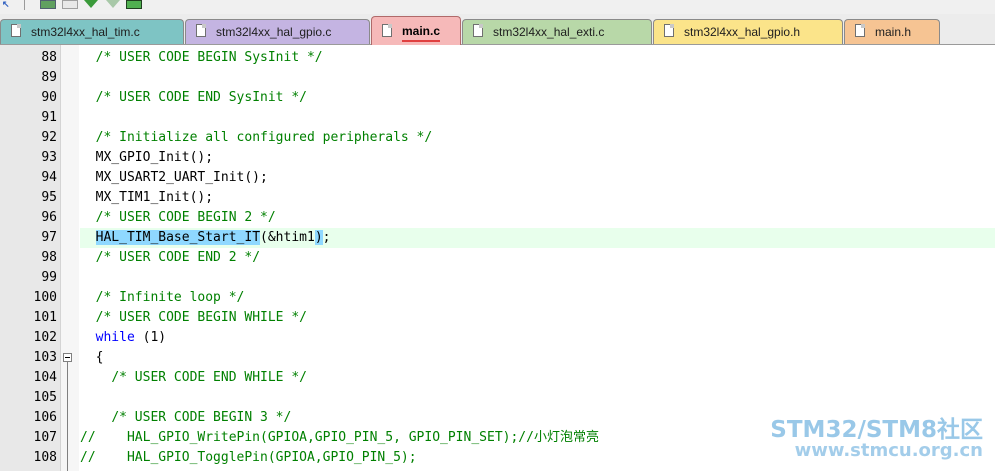 This screenshot has width=995, height=471. Describe the element at coordinates (147, 197) in the screenshot. I see `code-text: MX_TIM1_Init();` at that location.